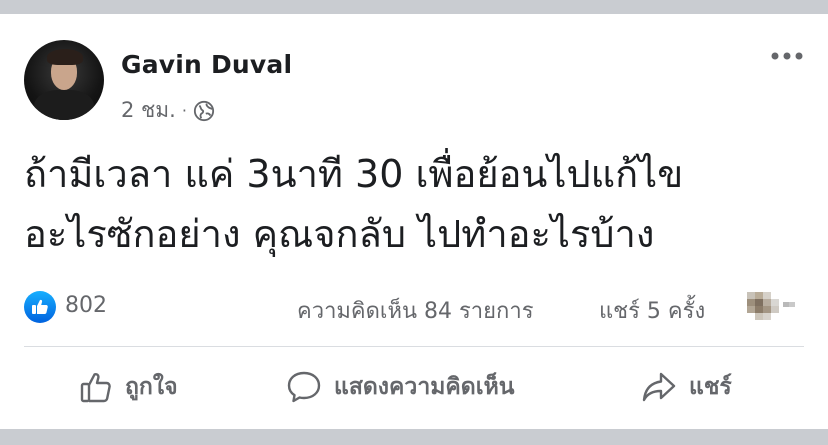 The height and width of the screenshot is (445, 828). What do you see at coordinates (415, 310) in the screenshot?
I see `comments-count: ความคิดเห็น 84 รายการ` at bounding box center [415, 310].